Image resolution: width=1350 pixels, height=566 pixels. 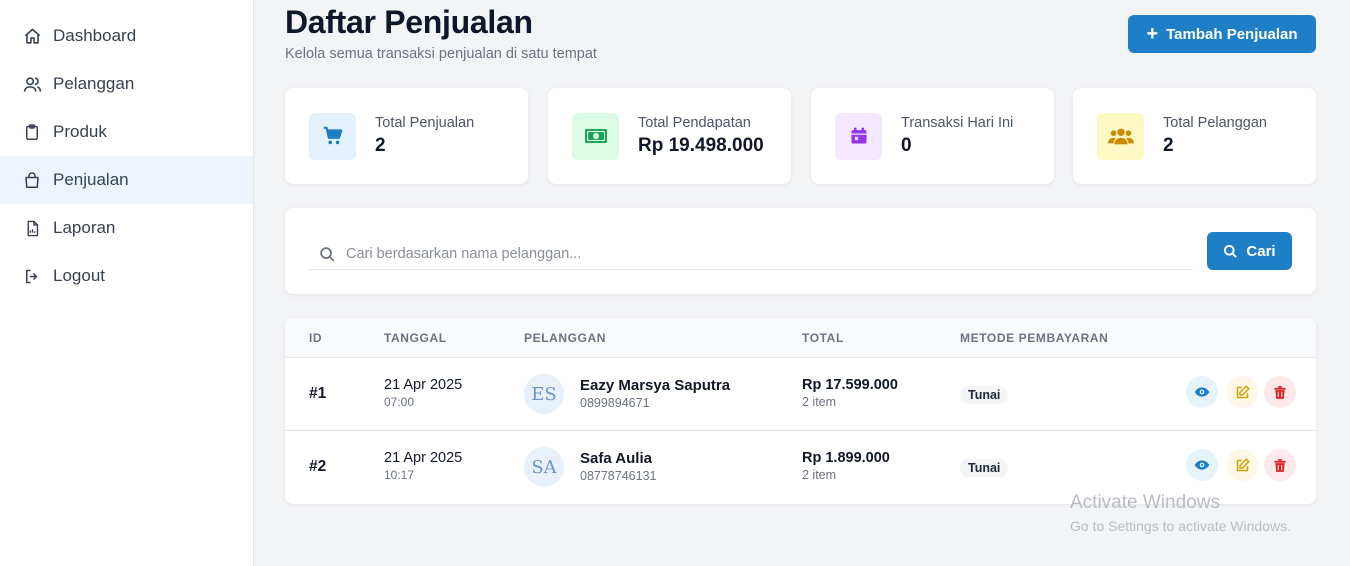 I want to click on search-card: Cari, so click(x=800, y=251).